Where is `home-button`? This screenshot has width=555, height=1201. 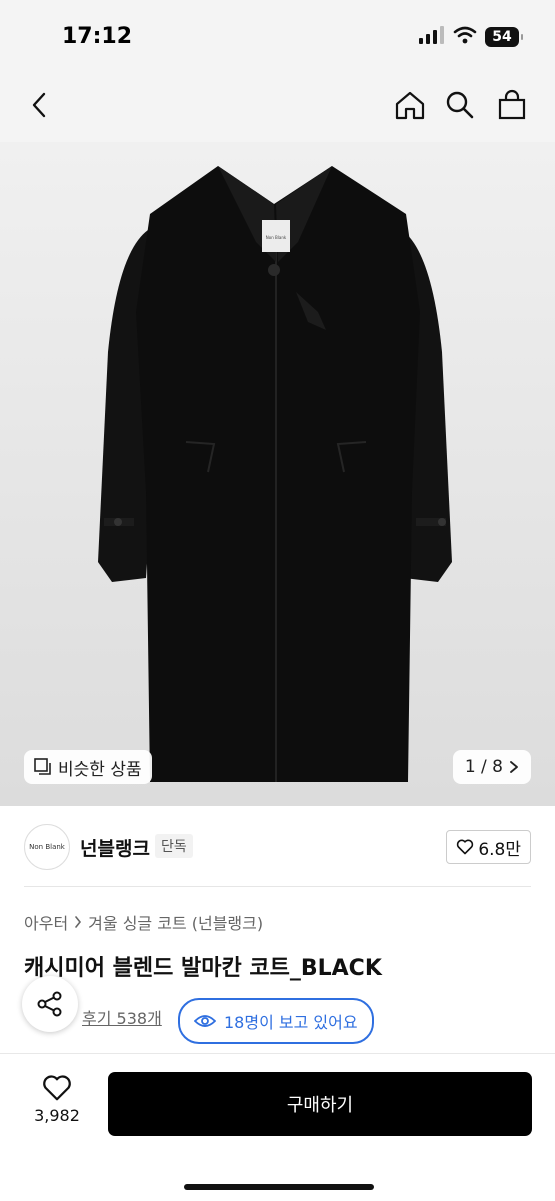
home-button is located at coordinates (410, 105).